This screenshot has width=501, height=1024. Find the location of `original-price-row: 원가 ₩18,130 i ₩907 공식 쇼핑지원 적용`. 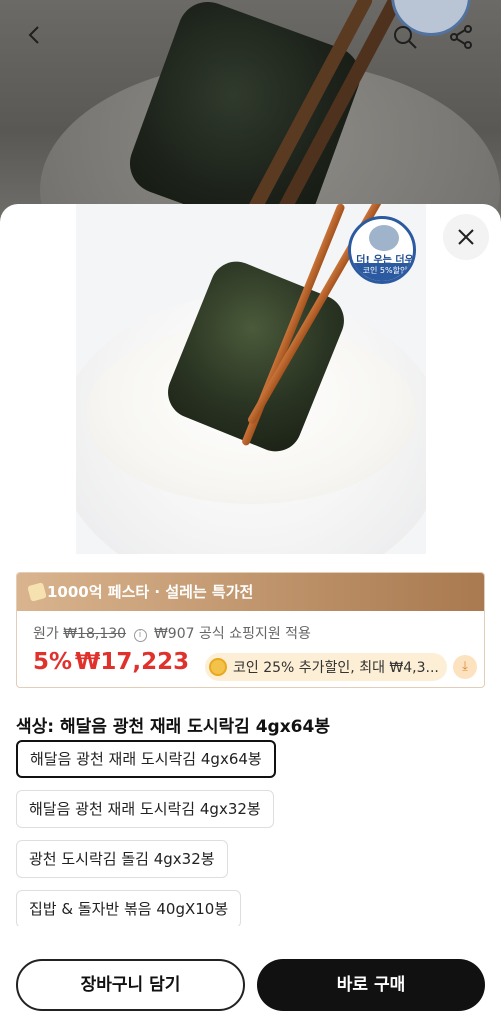

original-price-row: 원가 ₩18,130 i ₩907 공식 쇼핑지원 적용 is located at coordinates (172, 633).